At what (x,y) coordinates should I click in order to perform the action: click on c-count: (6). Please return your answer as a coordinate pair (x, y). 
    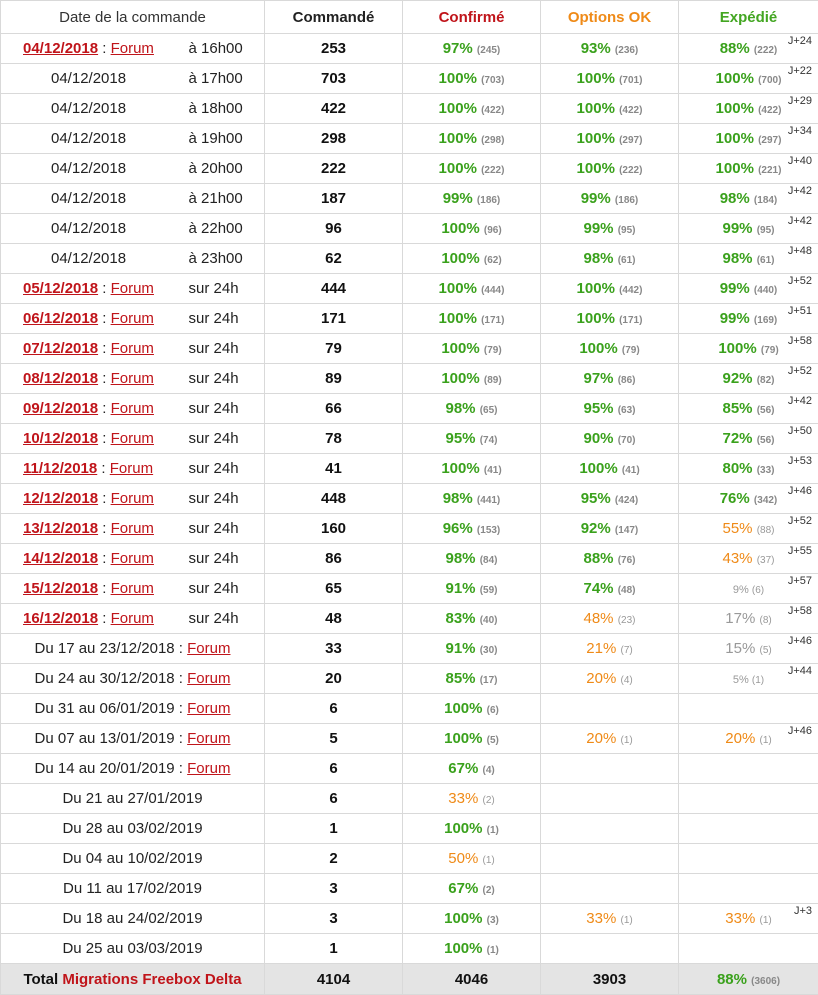
    Looking at the image, I should click on (493, 710).